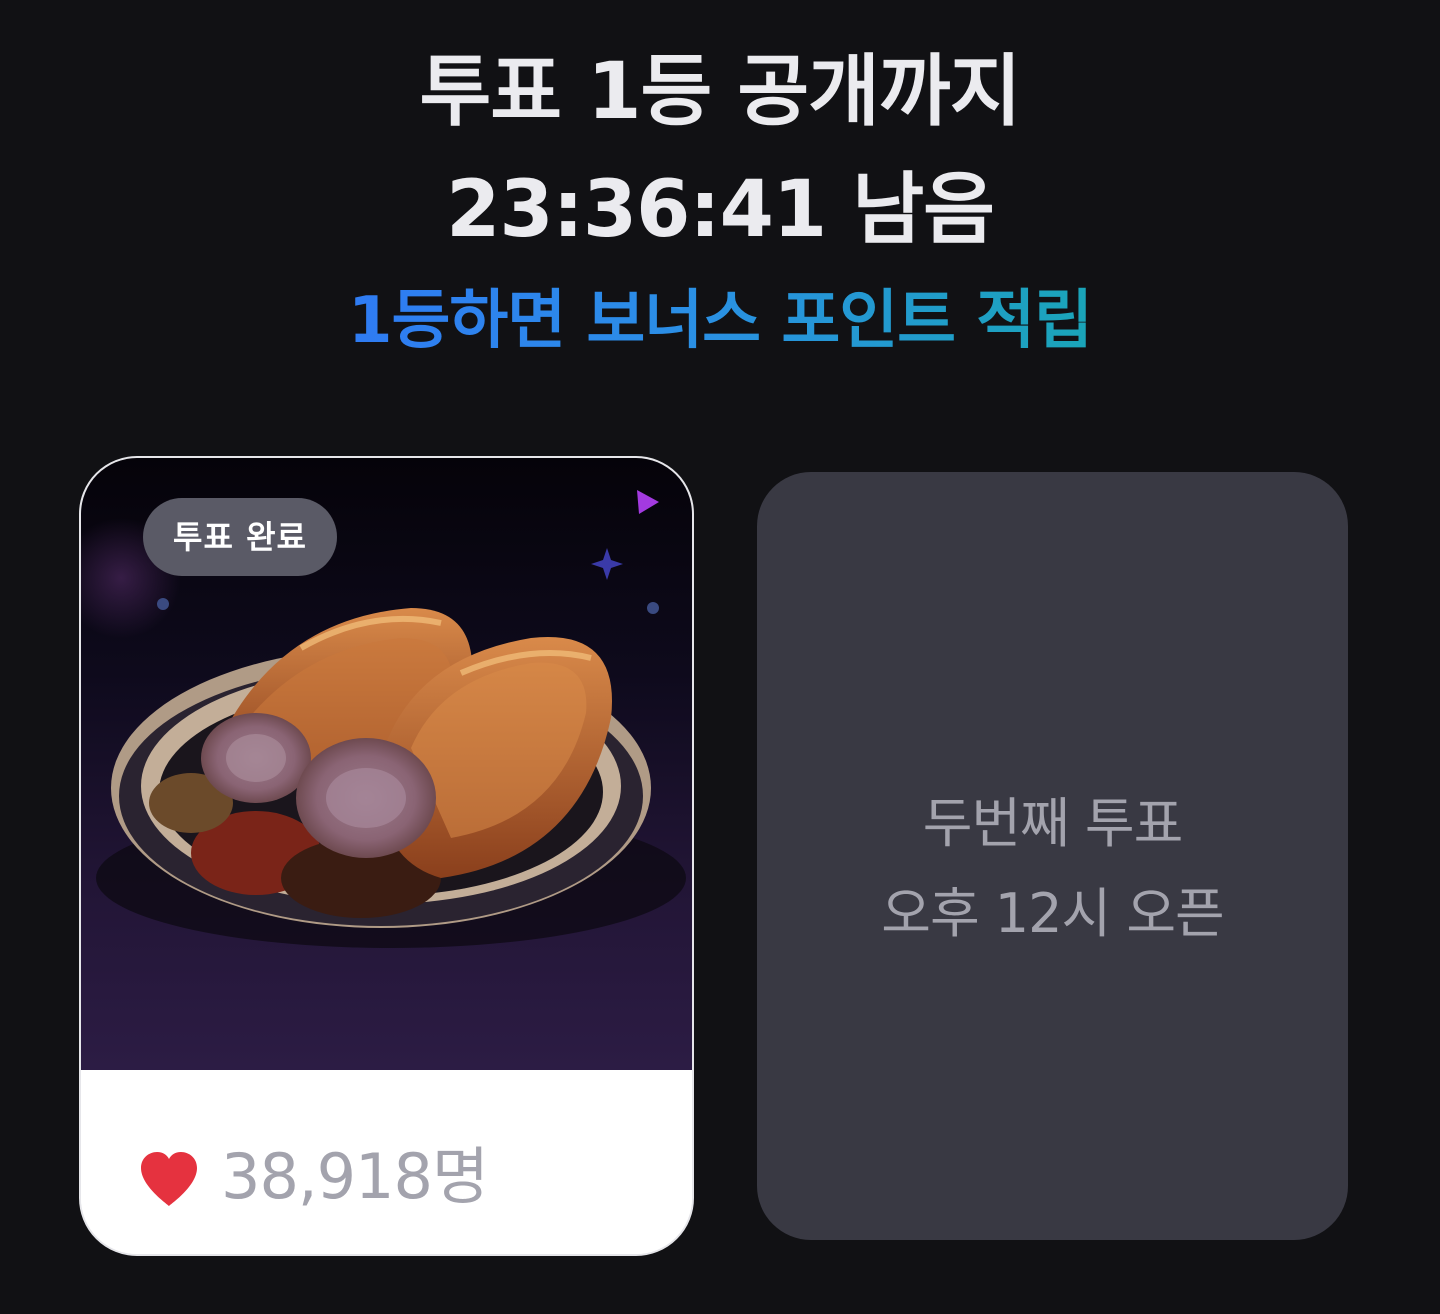 The image size is (1440, 1314). What do you see at coordinates (607, 566) in the screenshot?
I see `sparkle-star-icon` at bounding box center [607, 566].